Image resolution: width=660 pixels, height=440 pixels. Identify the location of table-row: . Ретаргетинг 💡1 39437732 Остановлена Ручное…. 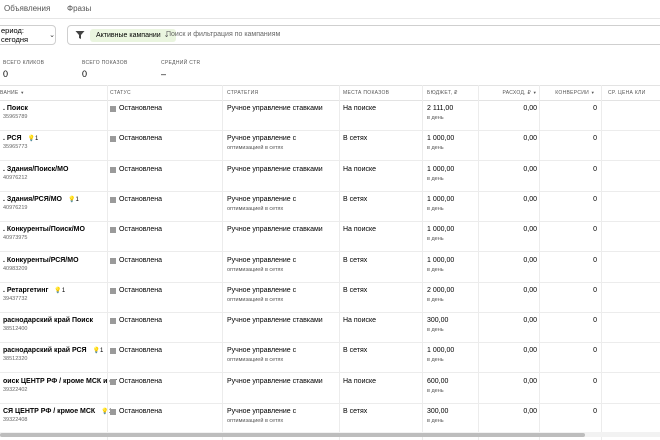
(330, 297).